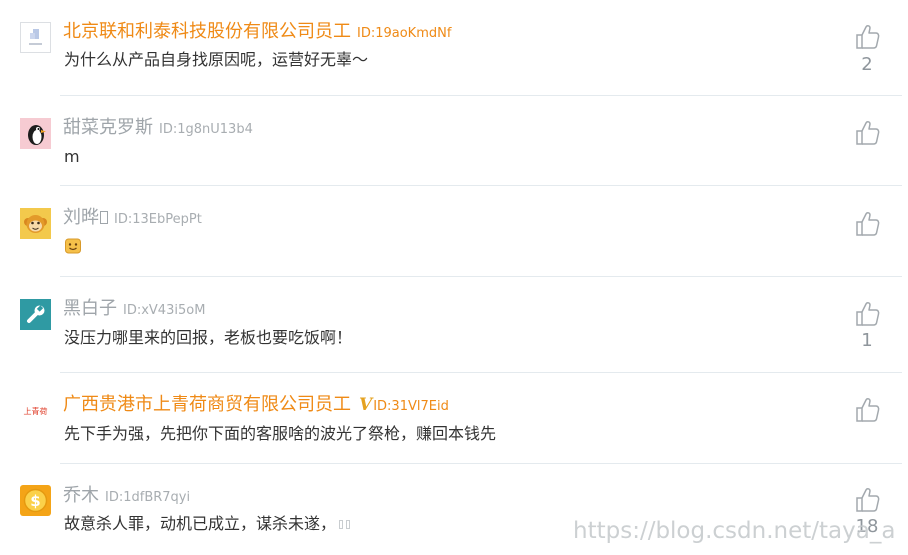  I want to click on comment-author: 北京联和利泰科技股份有限公司员工 ID:19aoKmdNf, so click(257, 33).